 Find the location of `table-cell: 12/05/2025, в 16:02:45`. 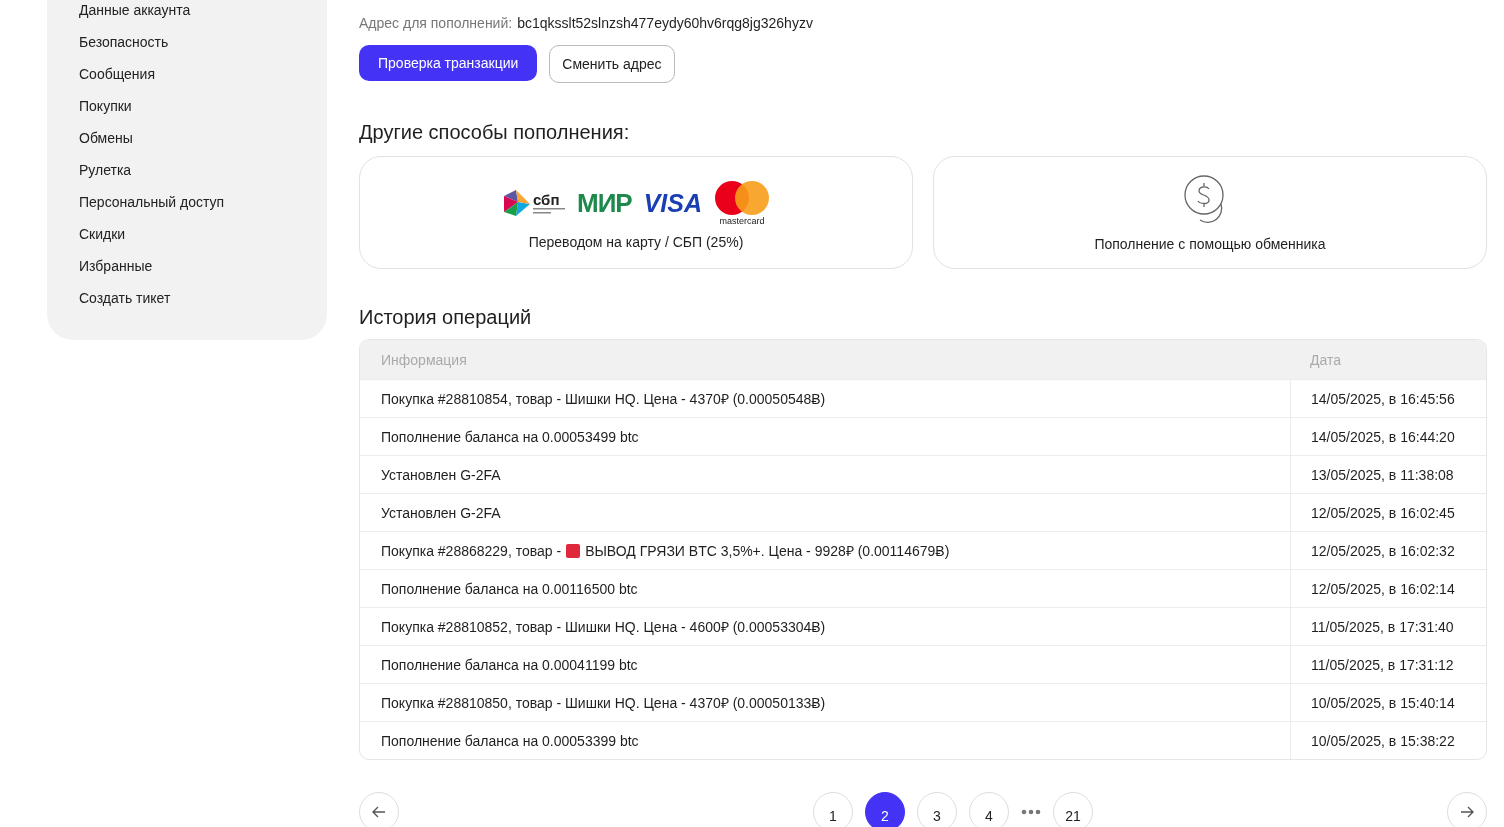

table-cell: 12/05/2025, в 16:02:45 is located at coordinates (1388, 512).